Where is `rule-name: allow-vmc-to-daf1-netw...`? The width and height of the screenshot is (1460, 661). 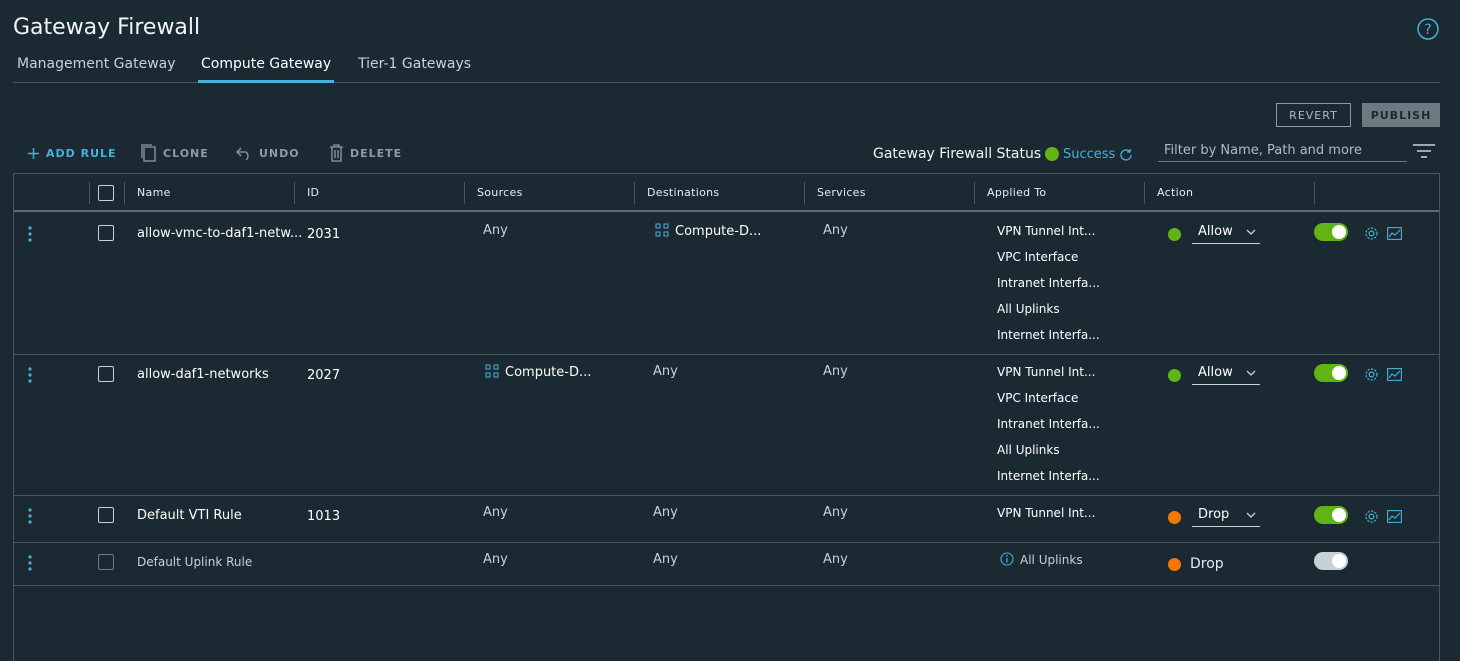 rule-name: allow-vmc-to-daf1-netw... is located at coordinates (220, 233).